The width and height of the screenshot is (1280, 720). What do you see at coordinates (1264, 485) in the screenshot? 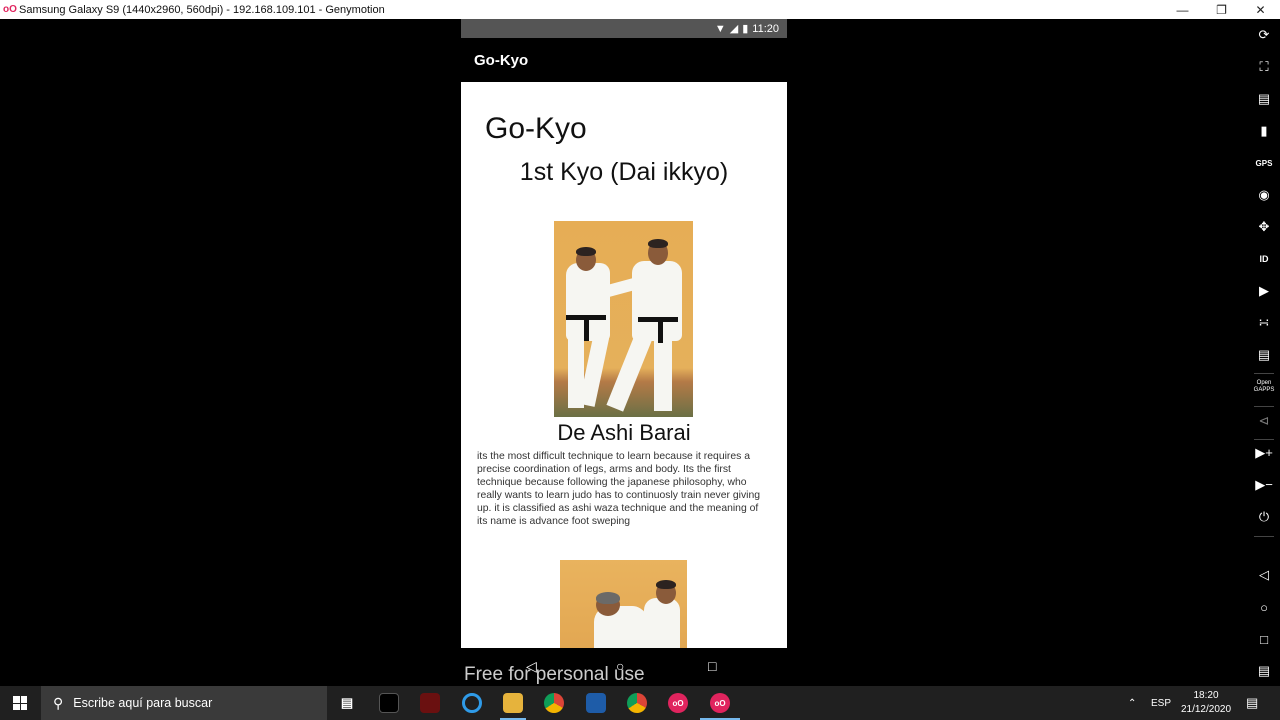
I see `volume-down-icon: ▶−` at bounding box center [1264, 485].